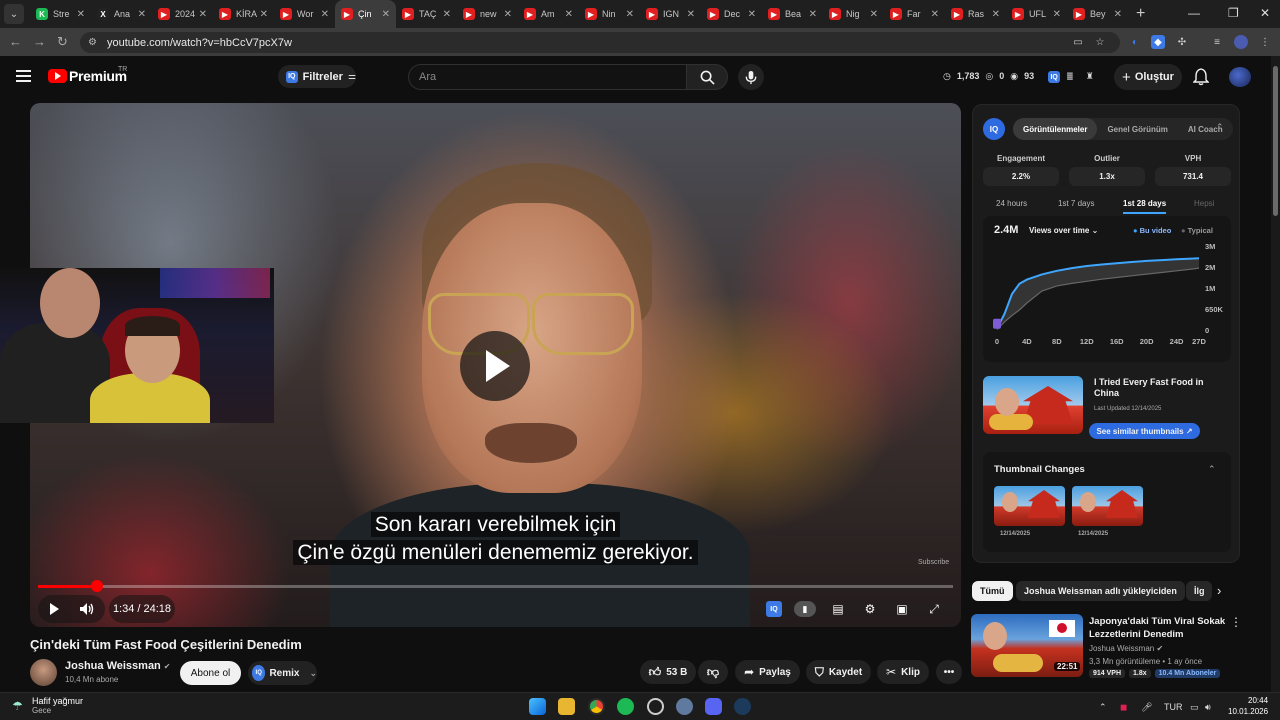 This screenshot has height=720, width=1280. I want to click on page-scrollbar, so click(1275, 374).